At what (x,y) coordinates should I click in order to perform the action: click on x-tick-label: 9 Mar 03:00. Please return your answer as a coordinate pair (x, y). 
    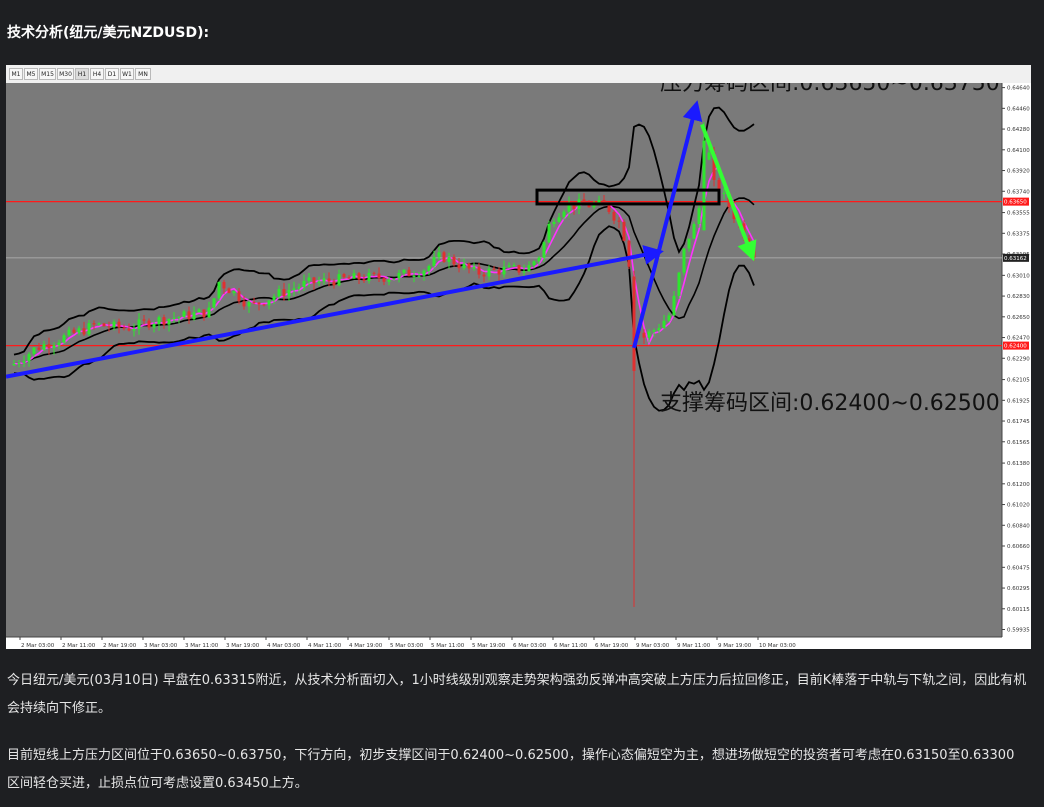
    Looking at the image, I should click on (653, 646).